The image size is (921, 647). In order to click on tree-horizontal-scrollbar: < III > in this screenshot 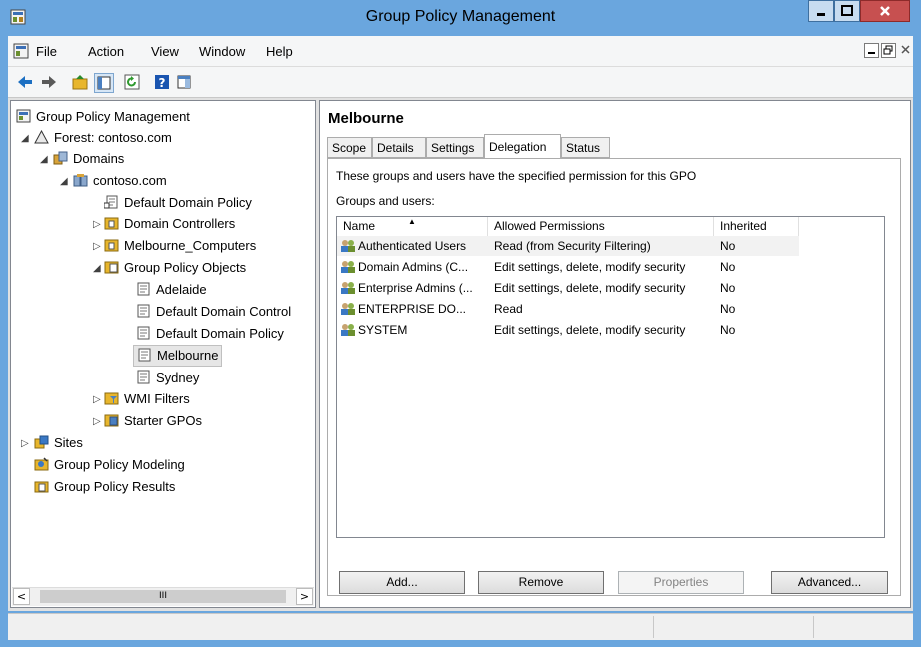, I will do `click(163, 596)`.